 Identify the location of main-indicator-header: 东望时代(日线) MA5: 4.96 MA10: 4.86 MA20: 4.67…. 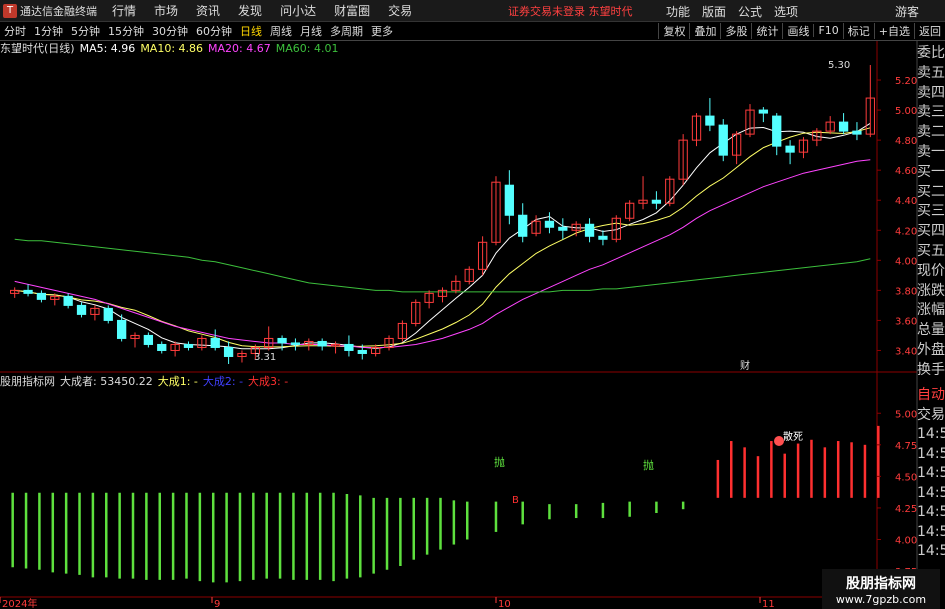
(171, 48).